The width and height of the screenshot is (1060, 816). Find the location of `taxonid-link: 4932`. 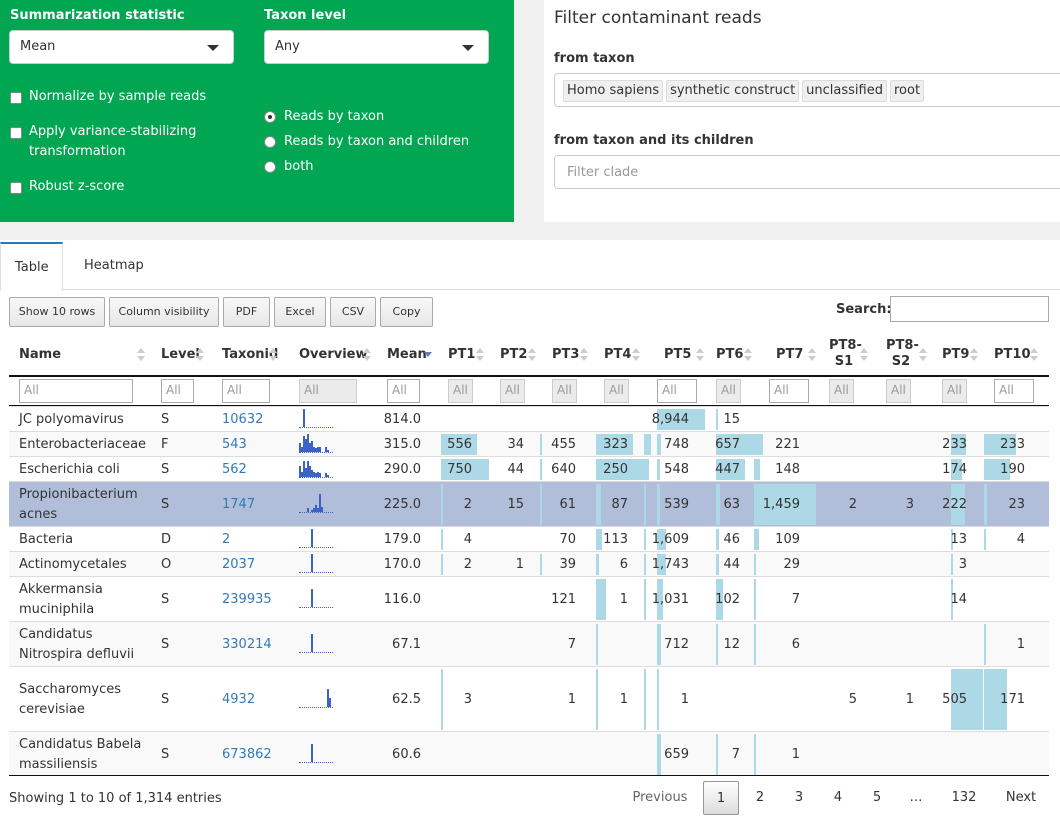

taxonid-link: 4932 is located at coordinates (238, 700).